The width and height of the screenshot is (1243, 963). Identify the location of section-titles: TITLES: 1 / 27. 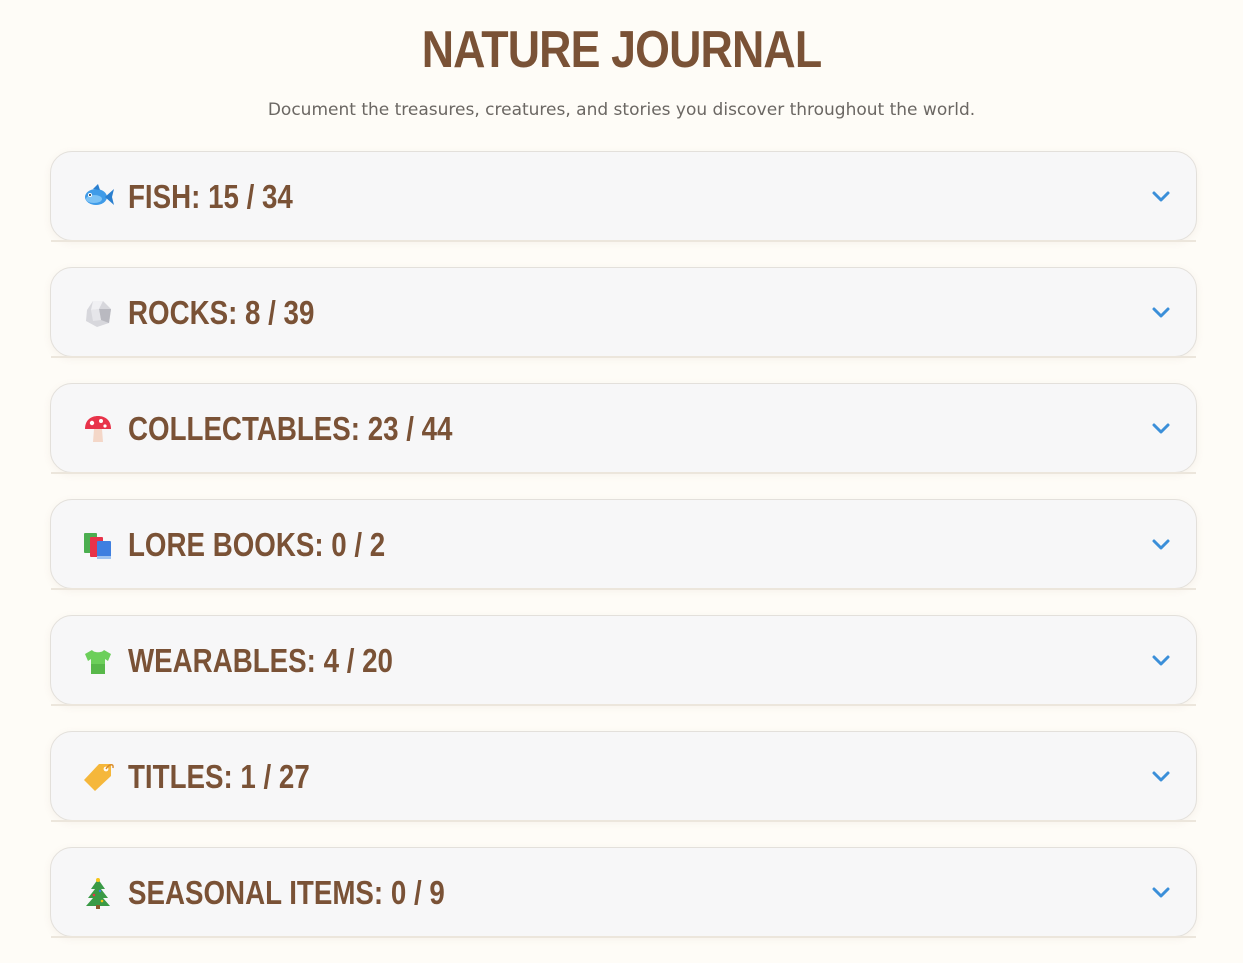
(623, 776).